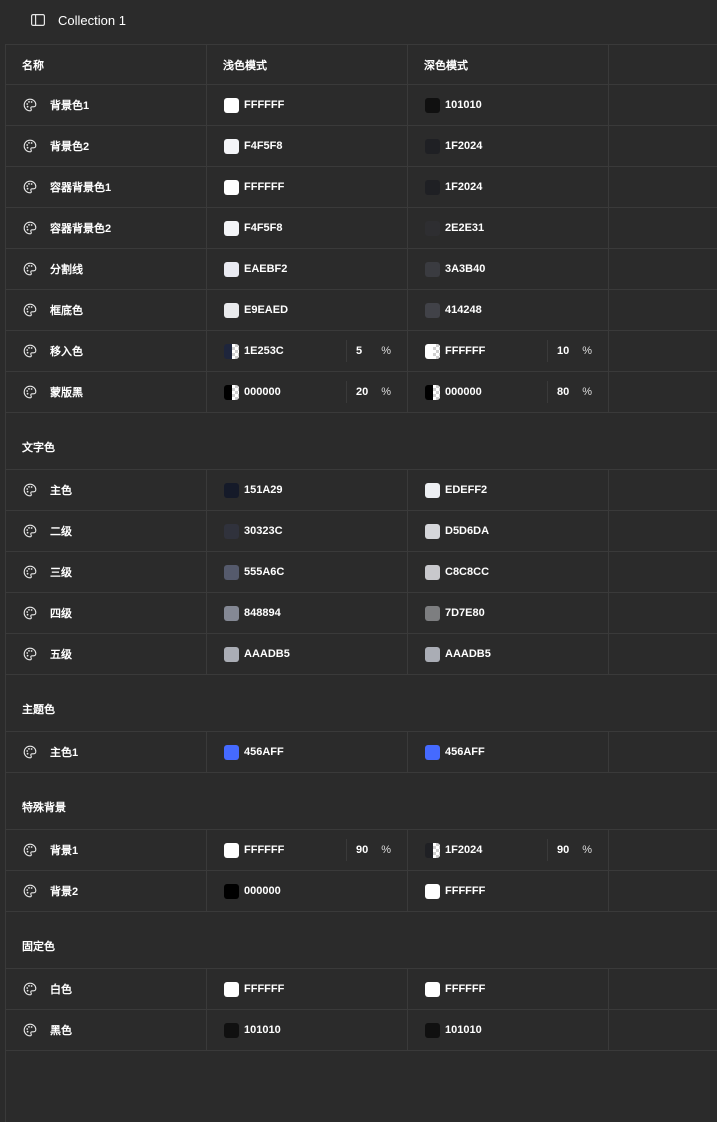 This screenshot has width=717, height=1122. I want to click on hex-value: 2E2E31, so click(464, 228).